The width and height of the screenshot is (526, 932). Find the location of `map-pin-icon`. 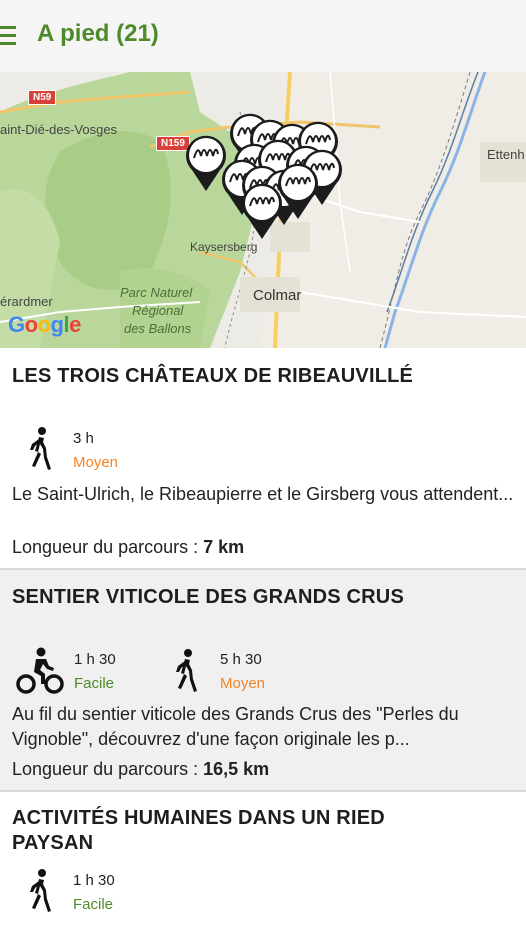

map-pin-icon is located at coordinates (262, 211).